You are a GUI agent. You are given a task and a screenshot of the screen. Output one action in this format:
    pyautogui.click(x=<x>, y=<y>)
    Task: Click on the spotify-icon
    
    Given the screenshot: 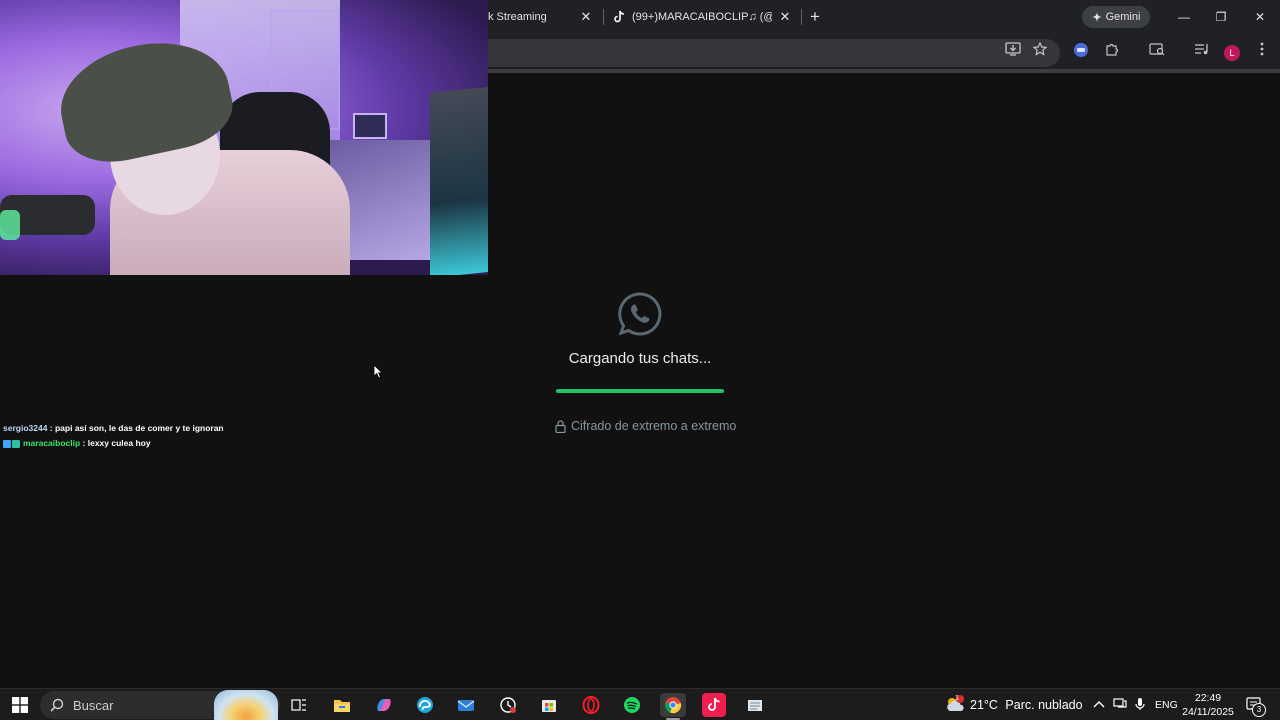 What is the action you would take?
    pyautogui.click(x=632, y=705)
    